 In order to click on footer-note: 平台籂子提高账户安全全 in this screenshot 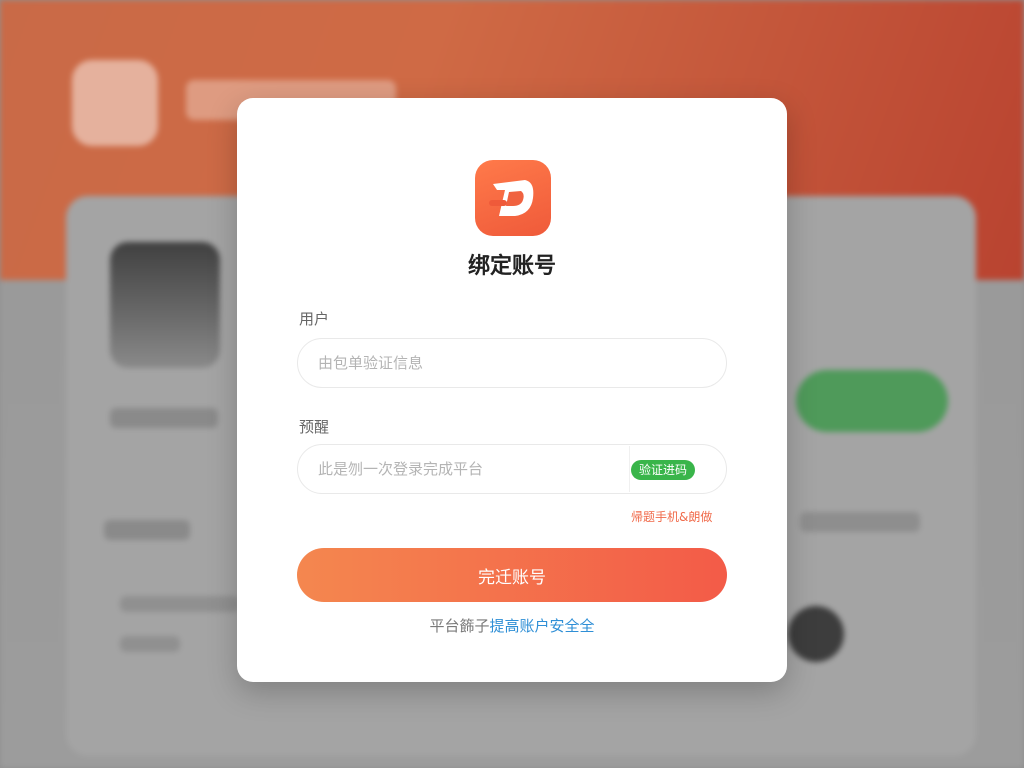, I will do `click(512, 625)`.